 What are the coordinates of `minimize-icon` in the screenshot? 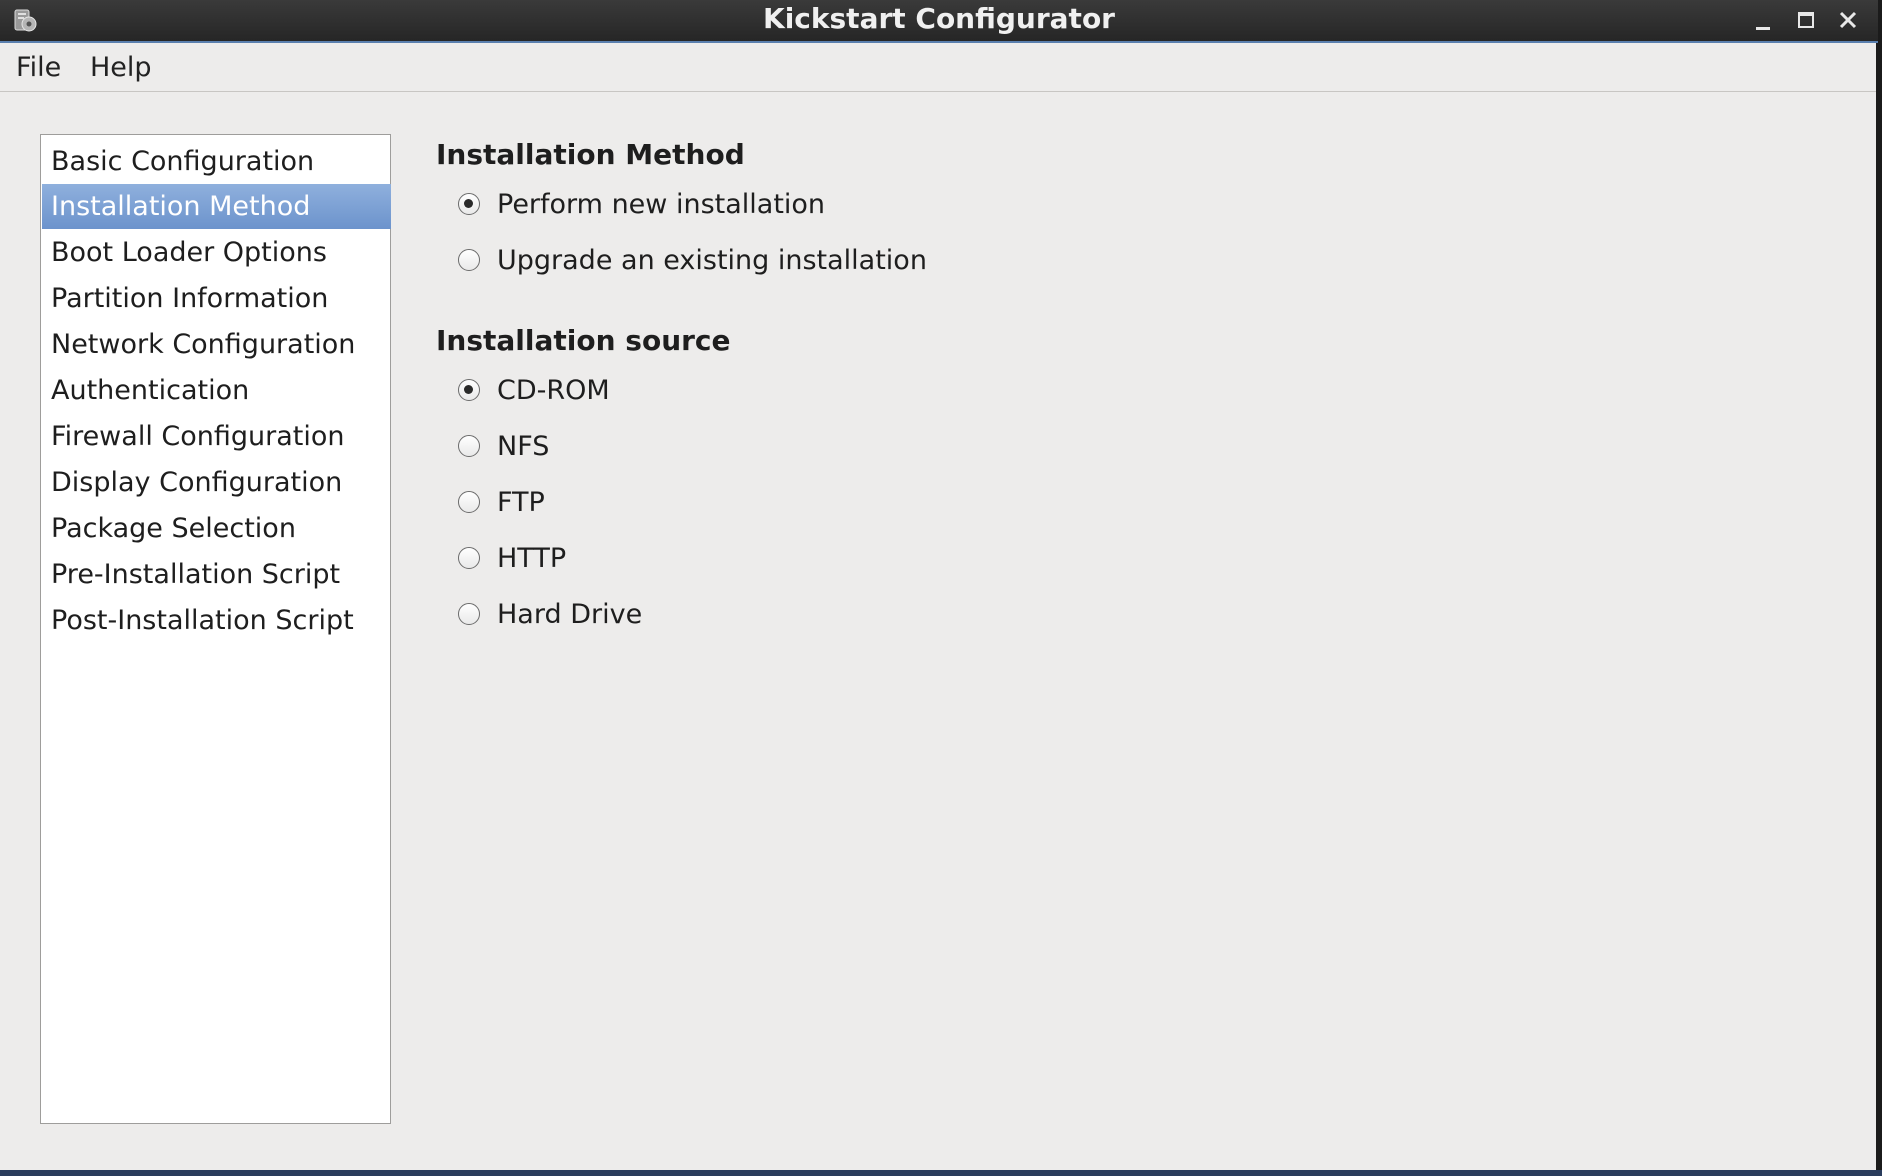 It's located at (1763, 20).